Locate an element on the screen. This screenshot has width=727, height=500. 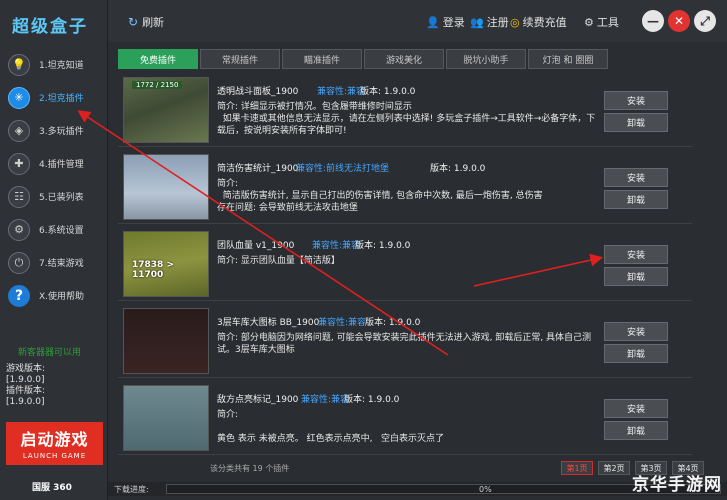
help-icon: ? is located at coordinates (19, 295).